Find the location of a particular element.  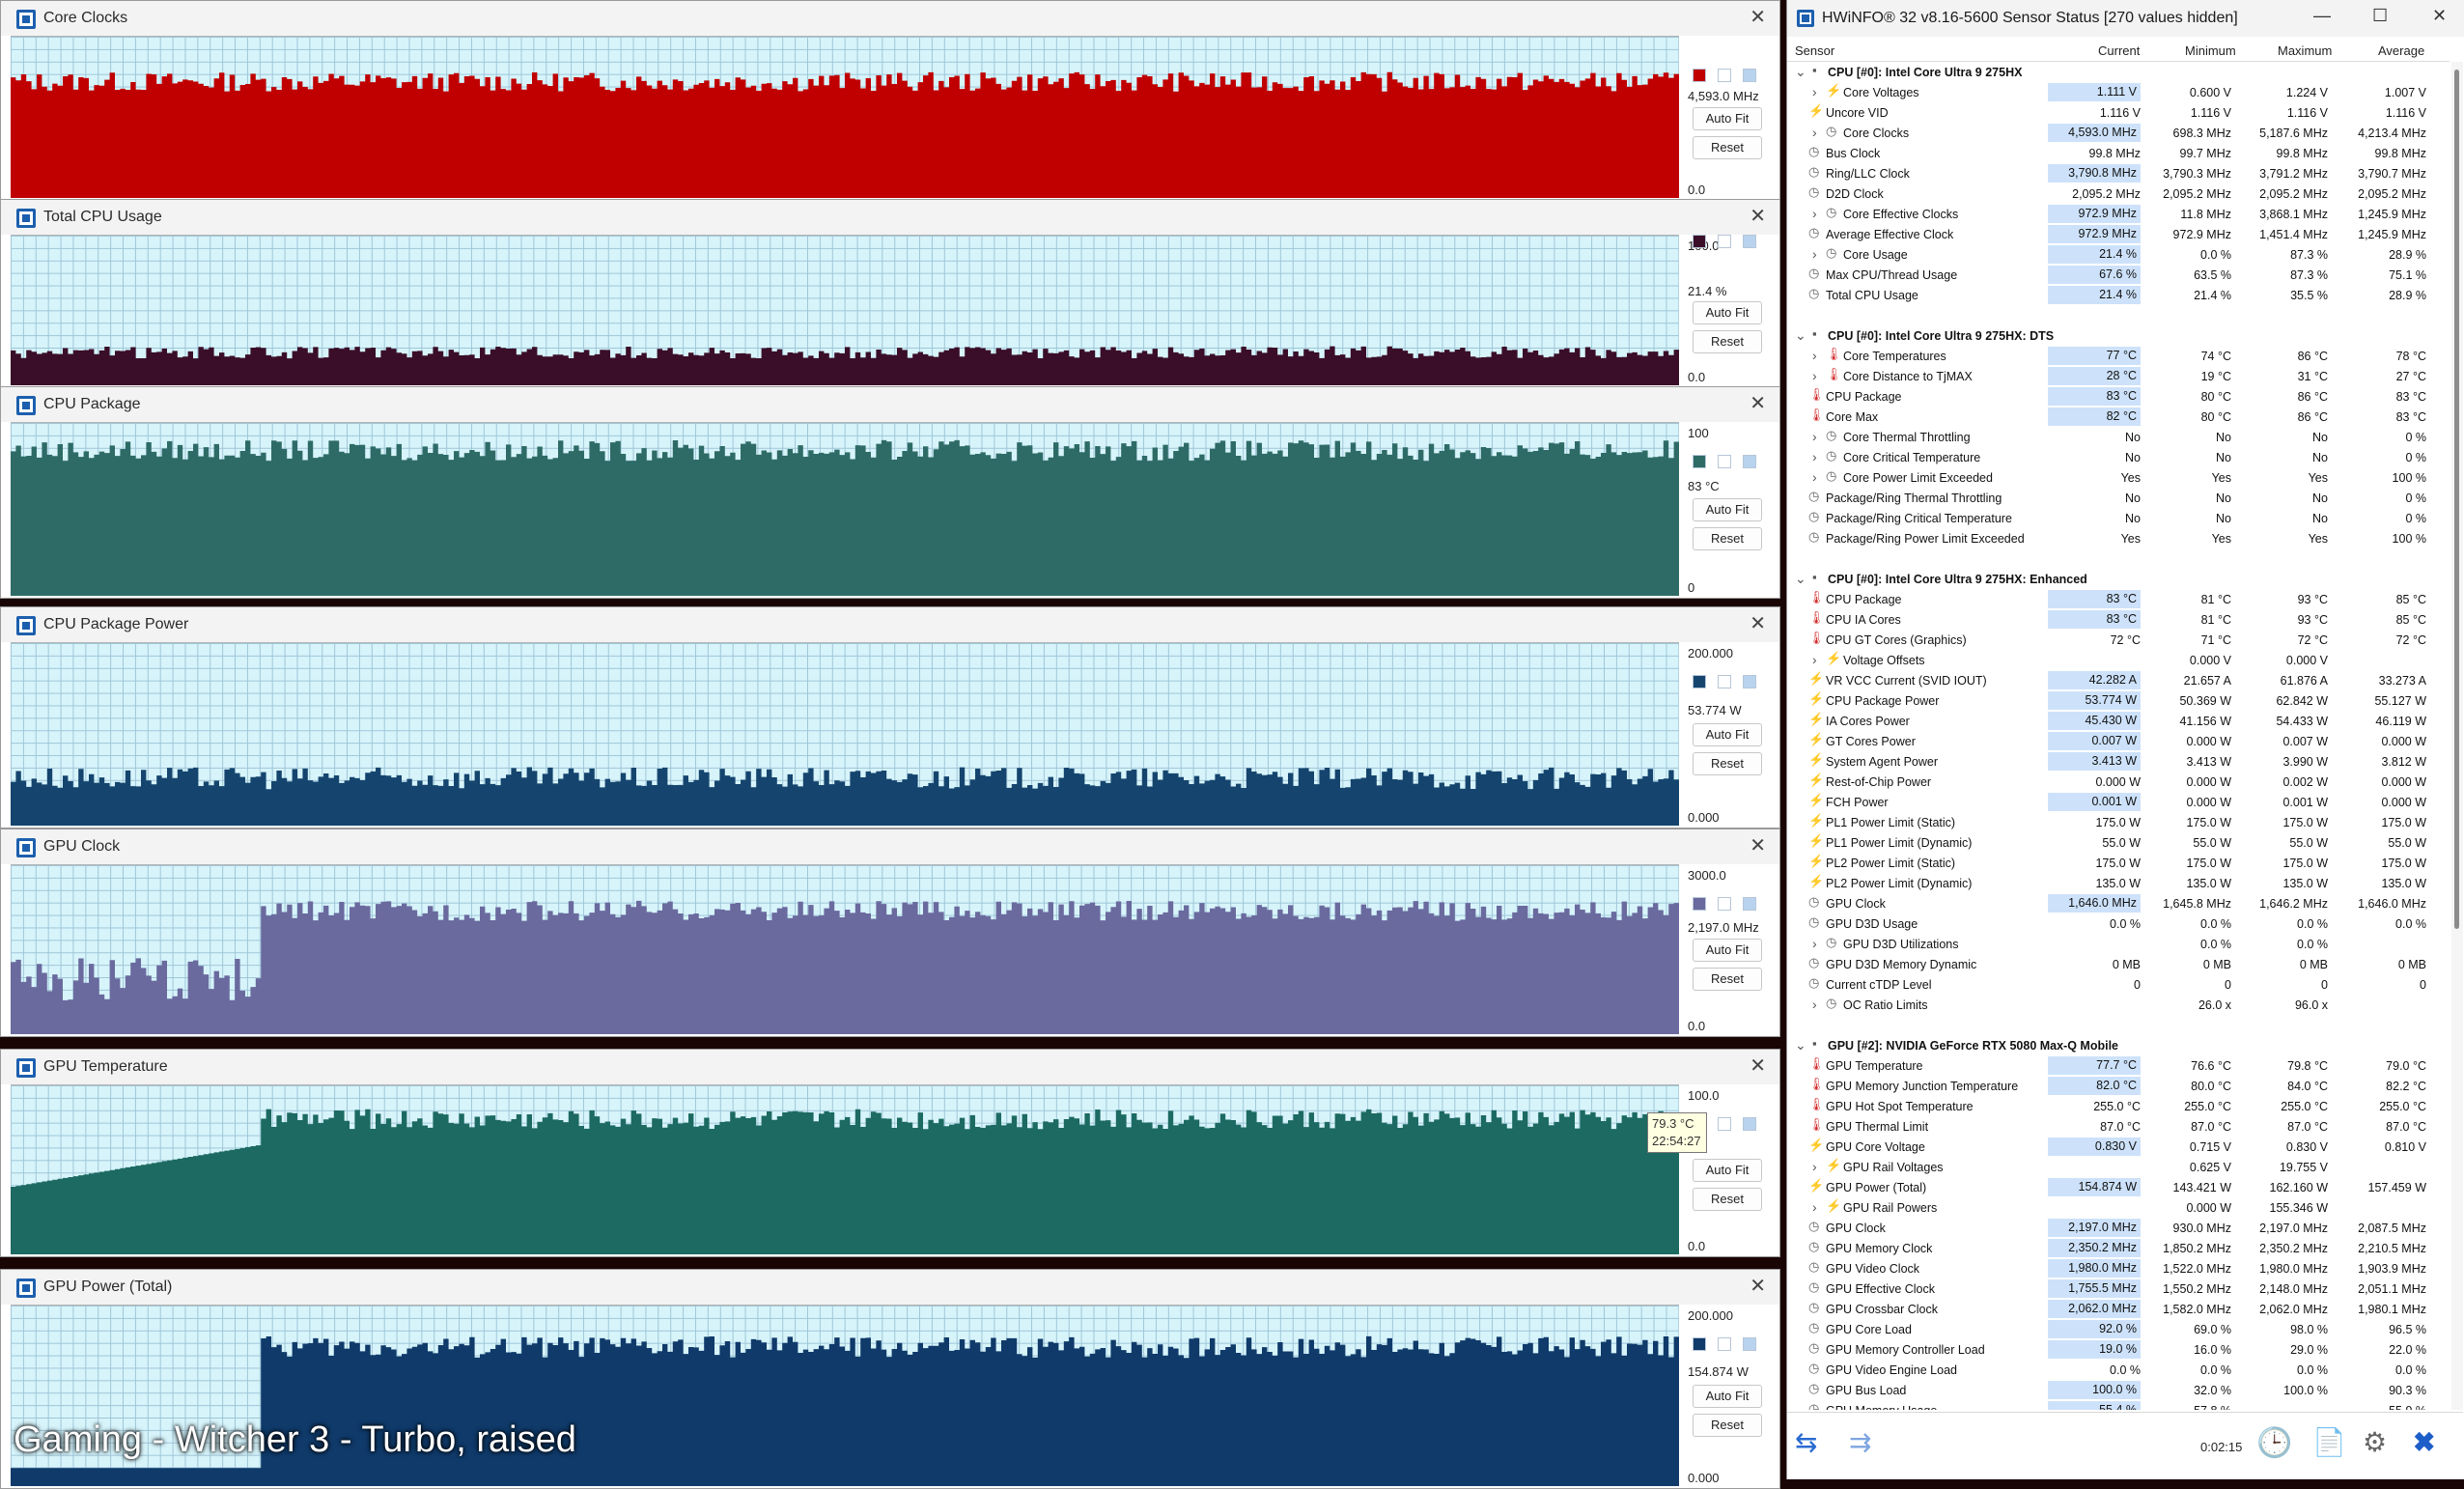

sensor-row: › ⚡ GPU Rail Powers 0.000 W 155.346 W is located at coordinates (2119, 1207).